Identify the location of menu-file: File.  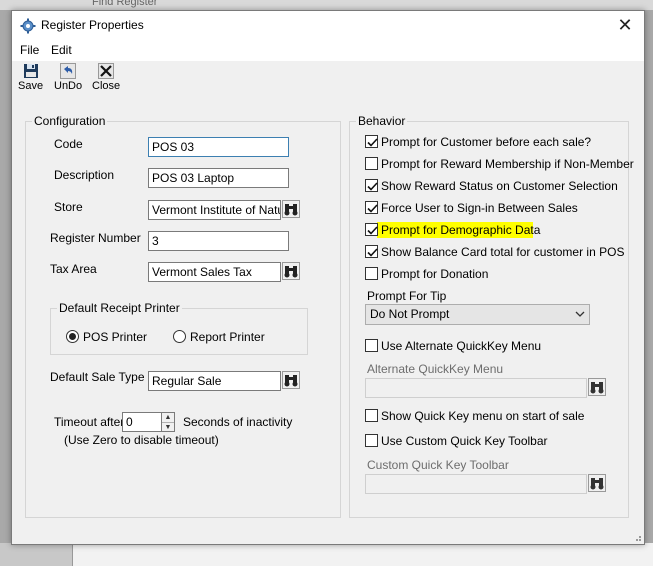
(29, 50).